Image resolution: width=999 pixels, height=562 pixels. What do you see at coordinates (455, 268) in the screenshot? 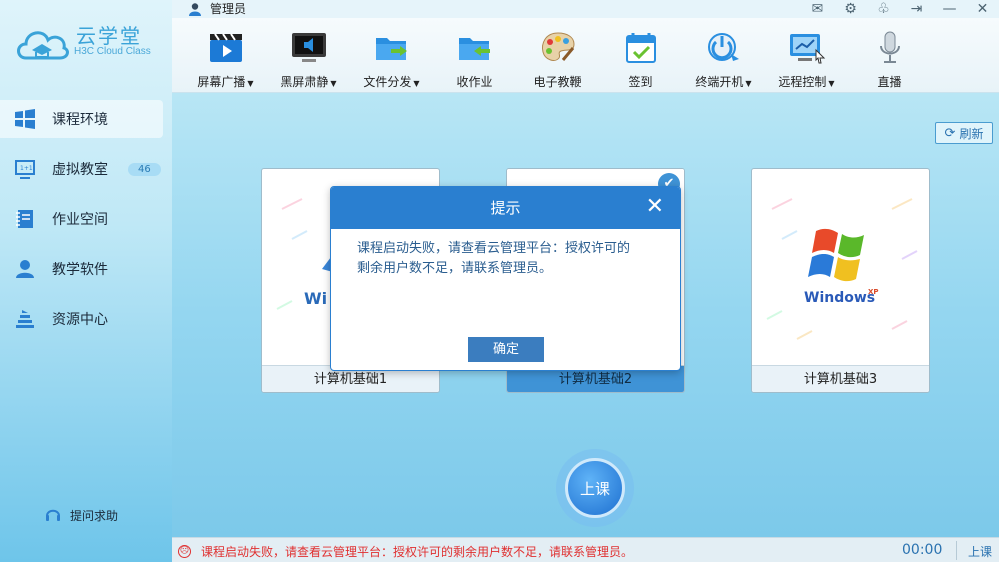
I see `dialog-message-line: 剩余用户数不足，请联系管理员。` at bounding box center [455, 268].